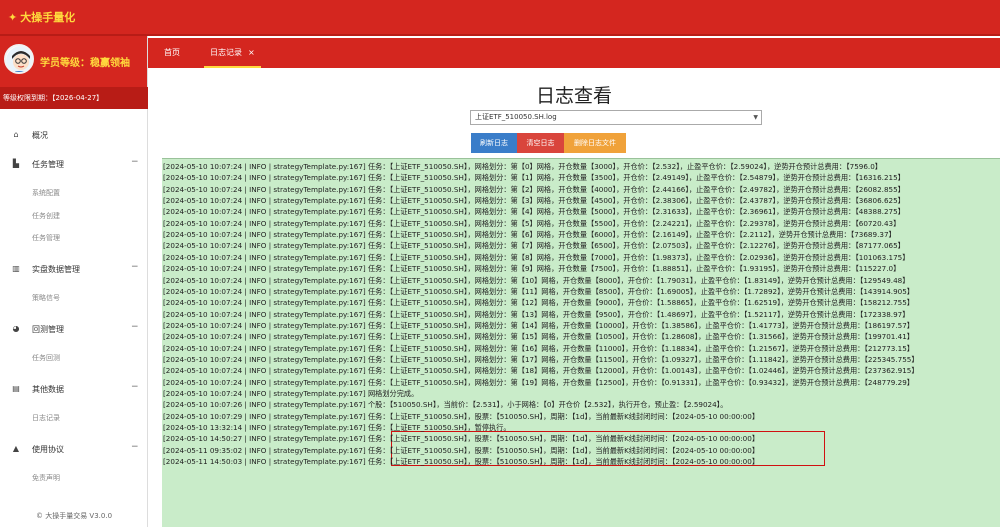 Image resolution: width=1000 pixels, height=527 pixels. What do you see at coordinates (755, 117) in the screenshot?
I see `chevron-down-icon: ▼` at bounding box center [755, 117].